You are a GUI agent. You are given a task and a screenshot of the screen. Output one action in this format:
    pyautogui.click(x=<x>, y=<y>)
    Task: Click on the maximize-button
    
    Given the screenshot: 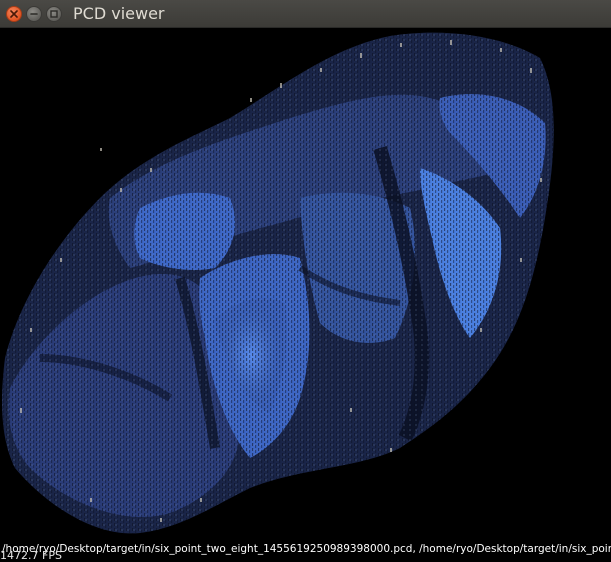 What is the action you would take?
    pyautogui.click(x=54, y=14)
    